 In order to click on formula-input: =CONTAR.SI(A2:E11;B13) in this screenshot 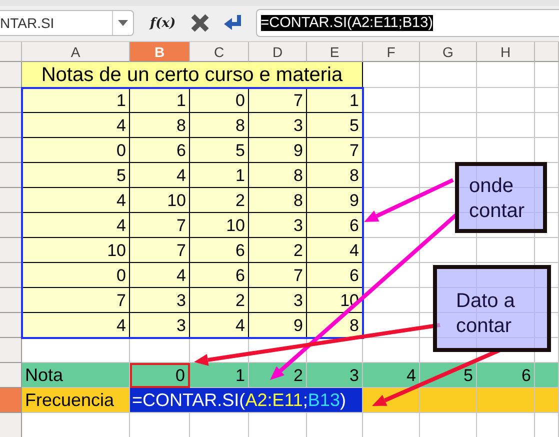, I will do `click(407, 23)`.